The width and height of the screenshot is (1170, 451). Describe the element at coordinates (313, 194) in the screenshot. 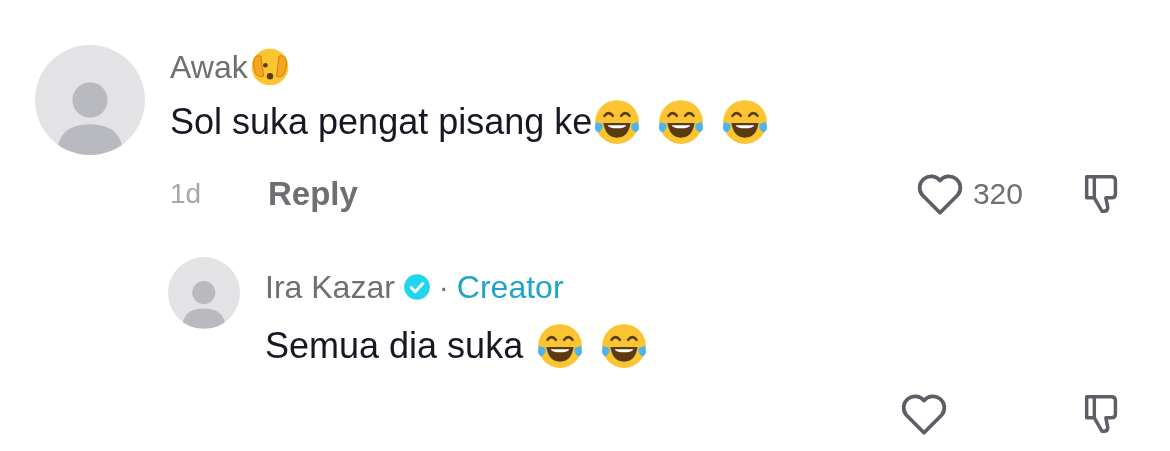

I see `reply-button: Reply` at that location.